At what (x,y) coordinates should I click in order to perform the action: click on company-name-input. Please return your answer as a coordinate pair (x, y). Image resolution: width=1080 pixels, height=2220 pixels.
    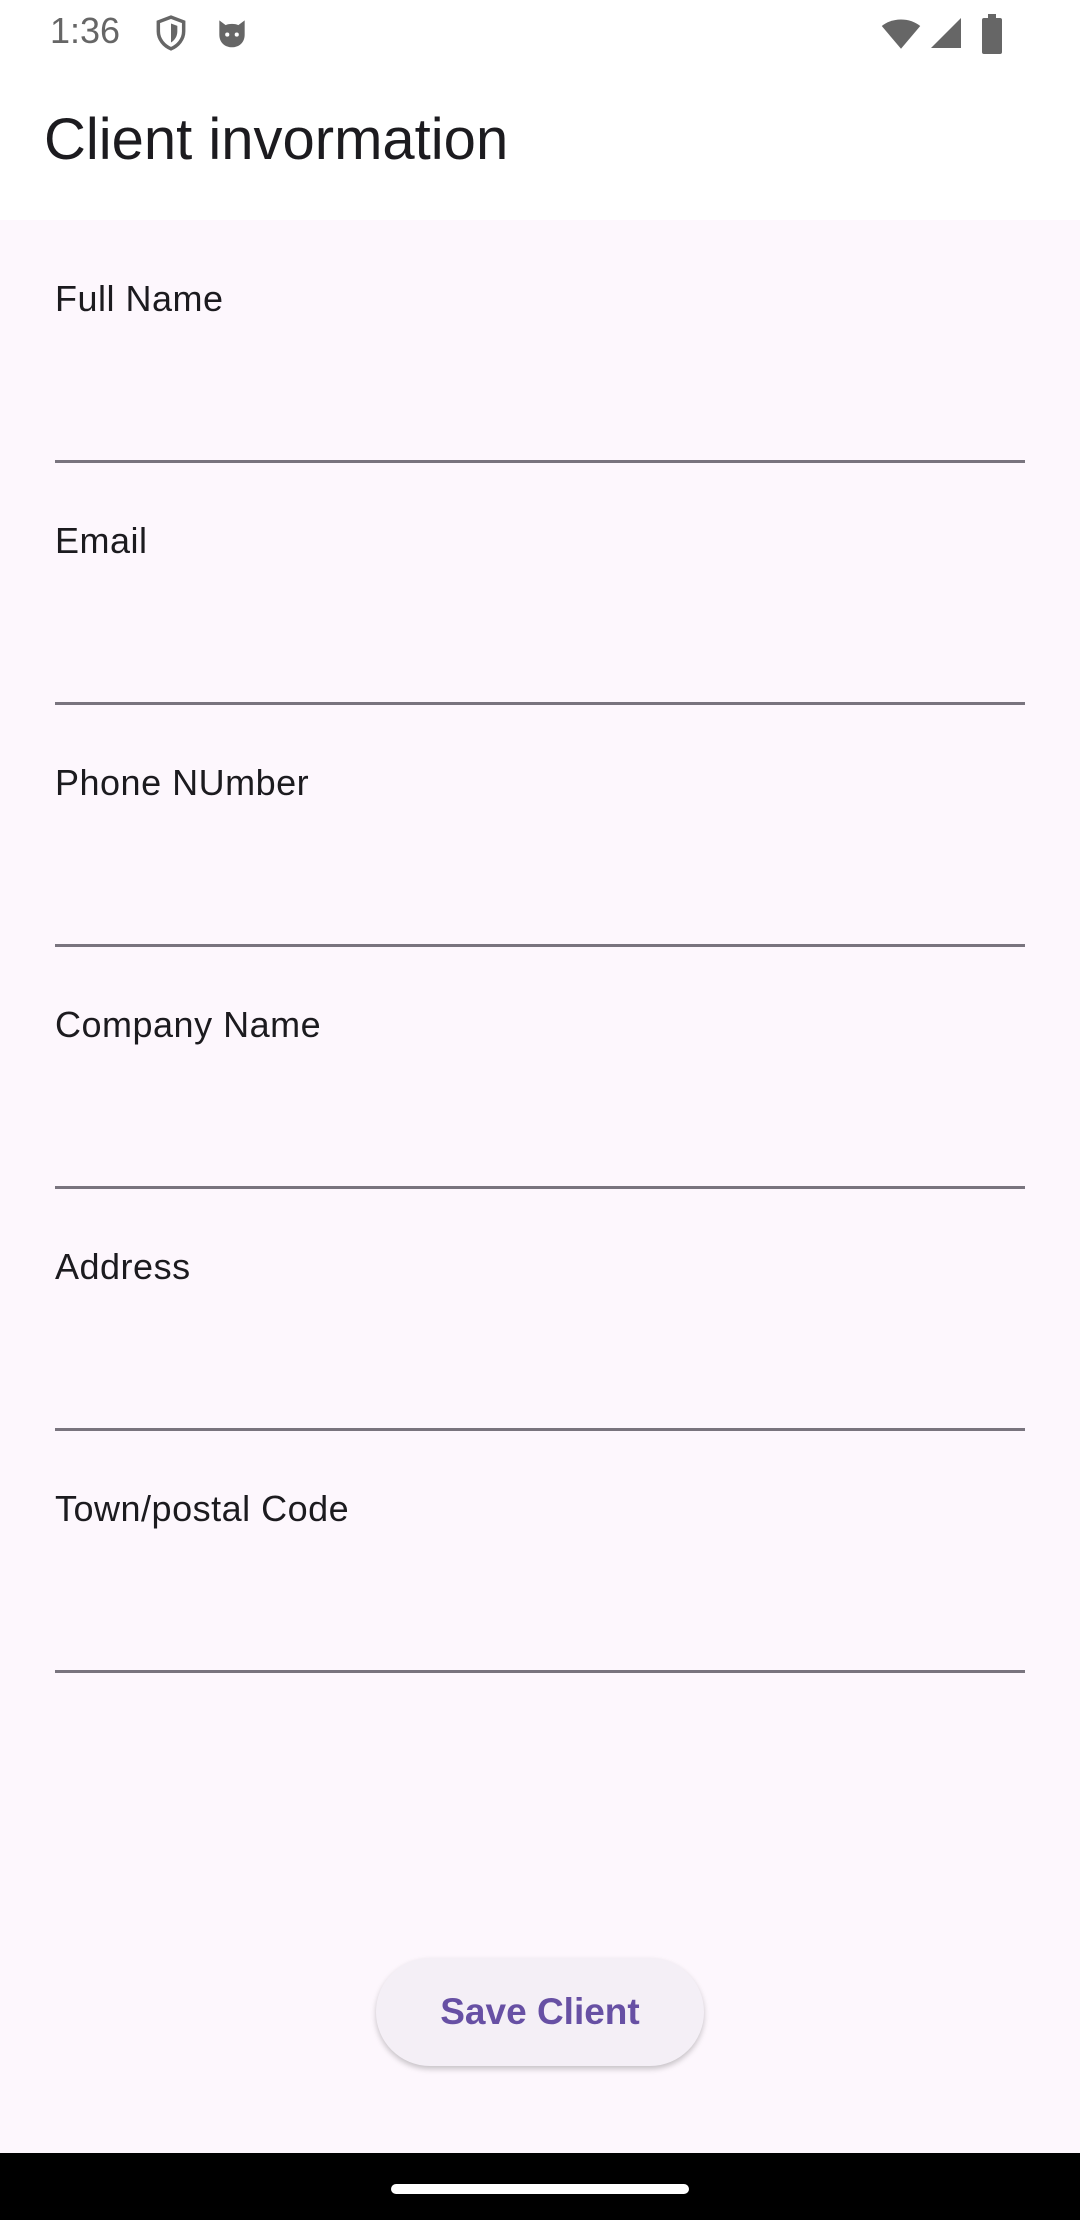
    Looking at the image, I should click on (540, 1106).